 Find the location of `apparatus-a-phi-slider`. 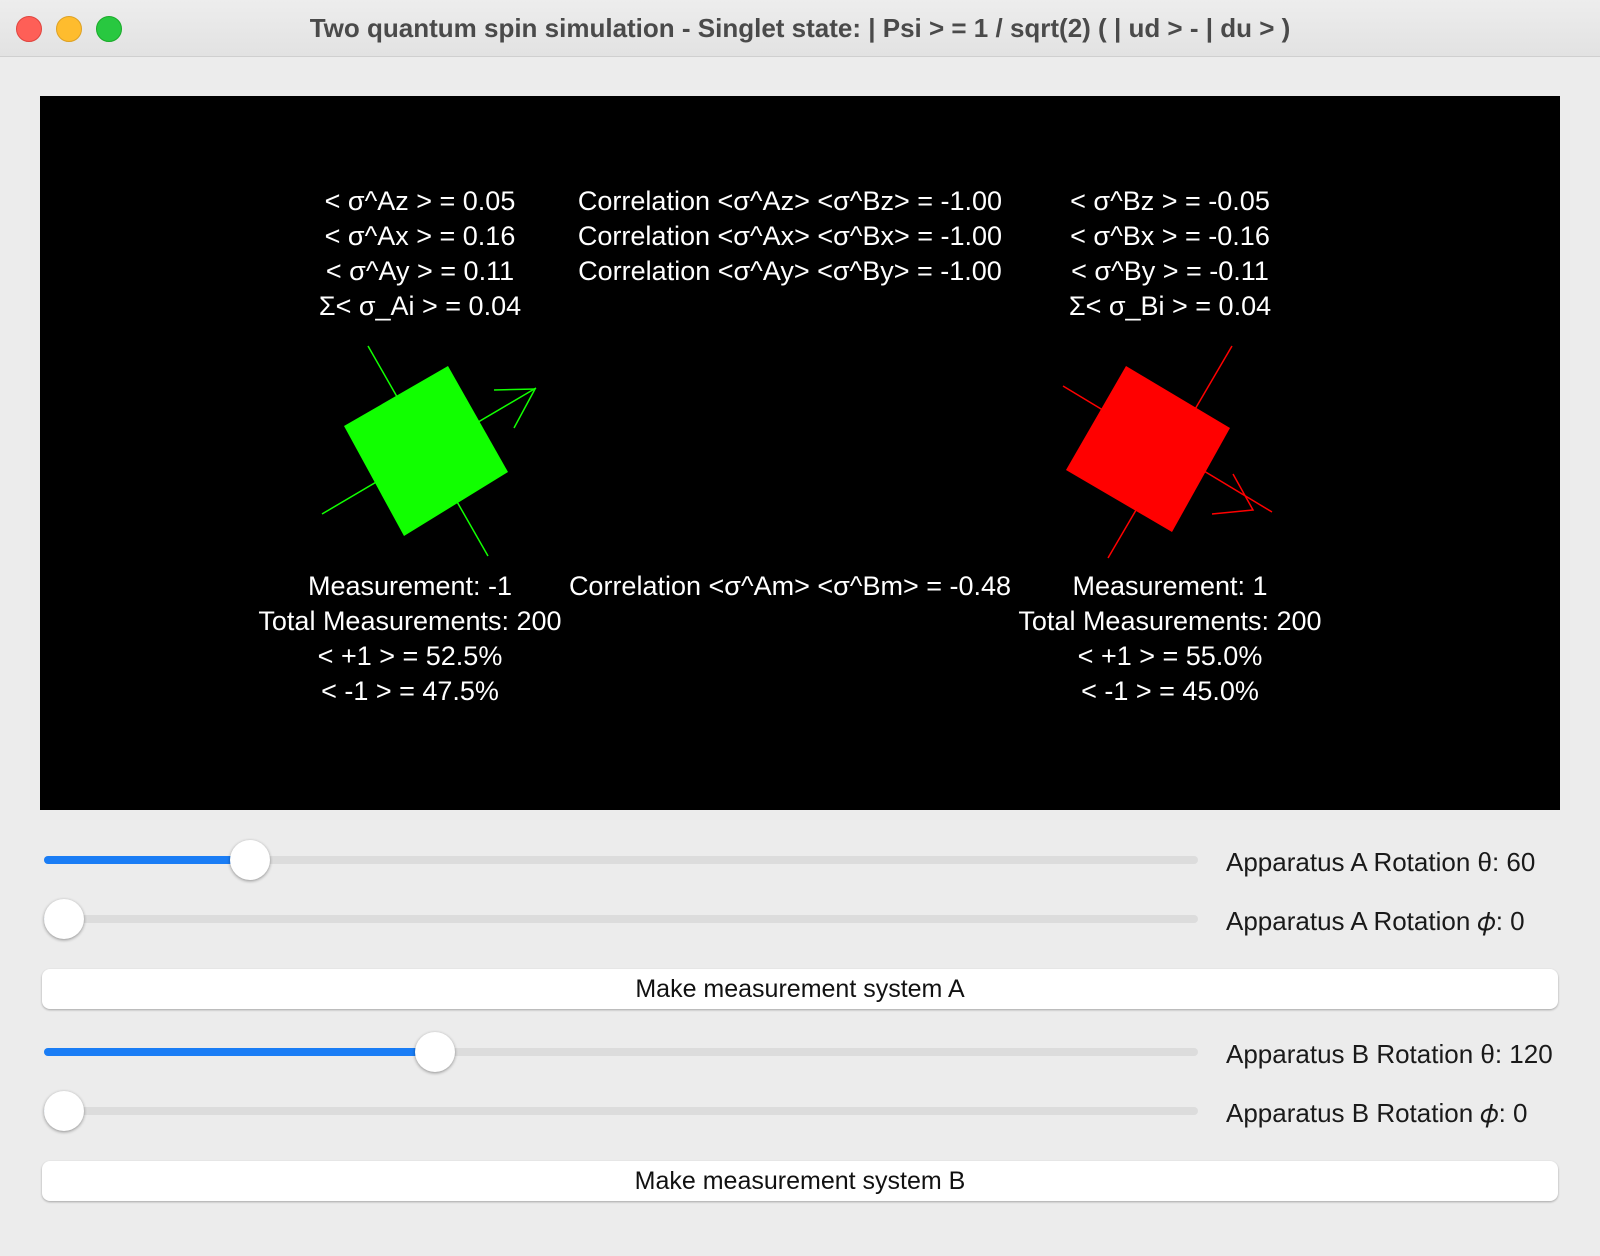

apparatus-a-phi-slider is located at coordinates (621, 919).